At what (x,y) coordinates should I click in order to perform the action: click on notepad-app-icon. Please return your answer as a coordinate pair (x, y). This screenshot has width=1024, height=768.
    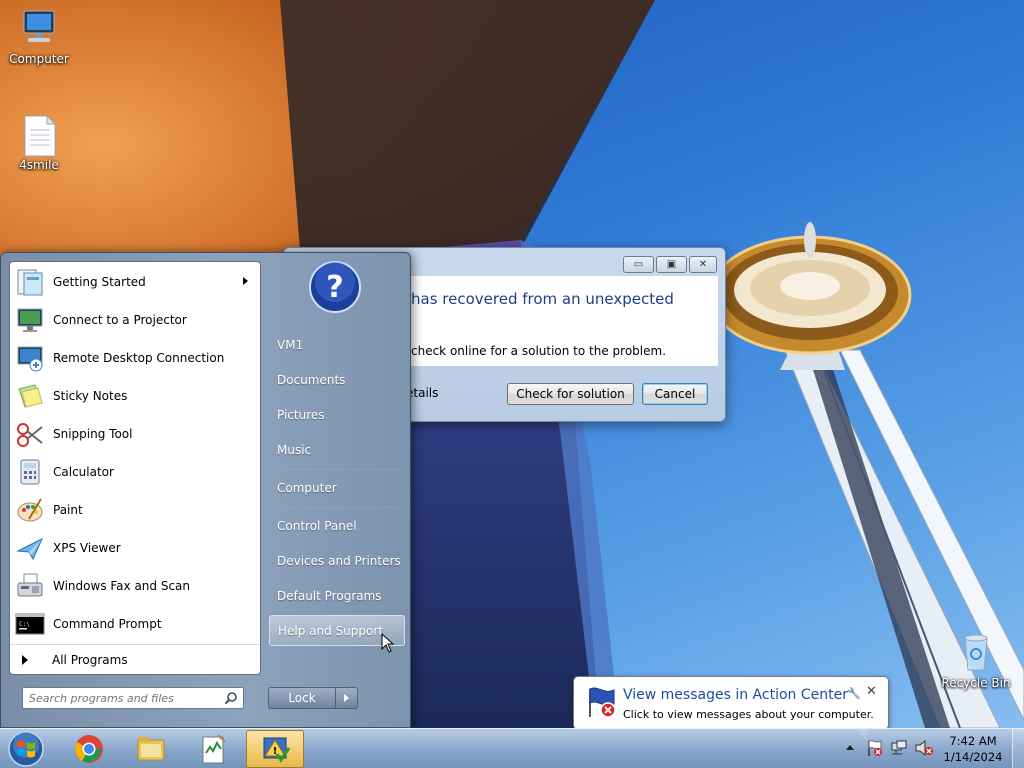
    Looking at the image, I should click on (214, 749).